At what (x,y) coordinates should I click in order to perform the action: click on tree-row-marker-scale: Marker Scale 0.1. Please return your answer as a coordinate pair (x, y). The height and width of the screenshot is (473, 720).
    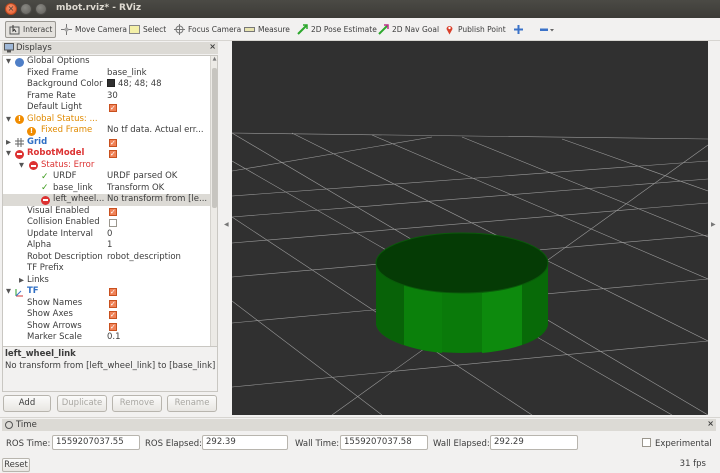
    Looking at the image, I should click on (107, 338).